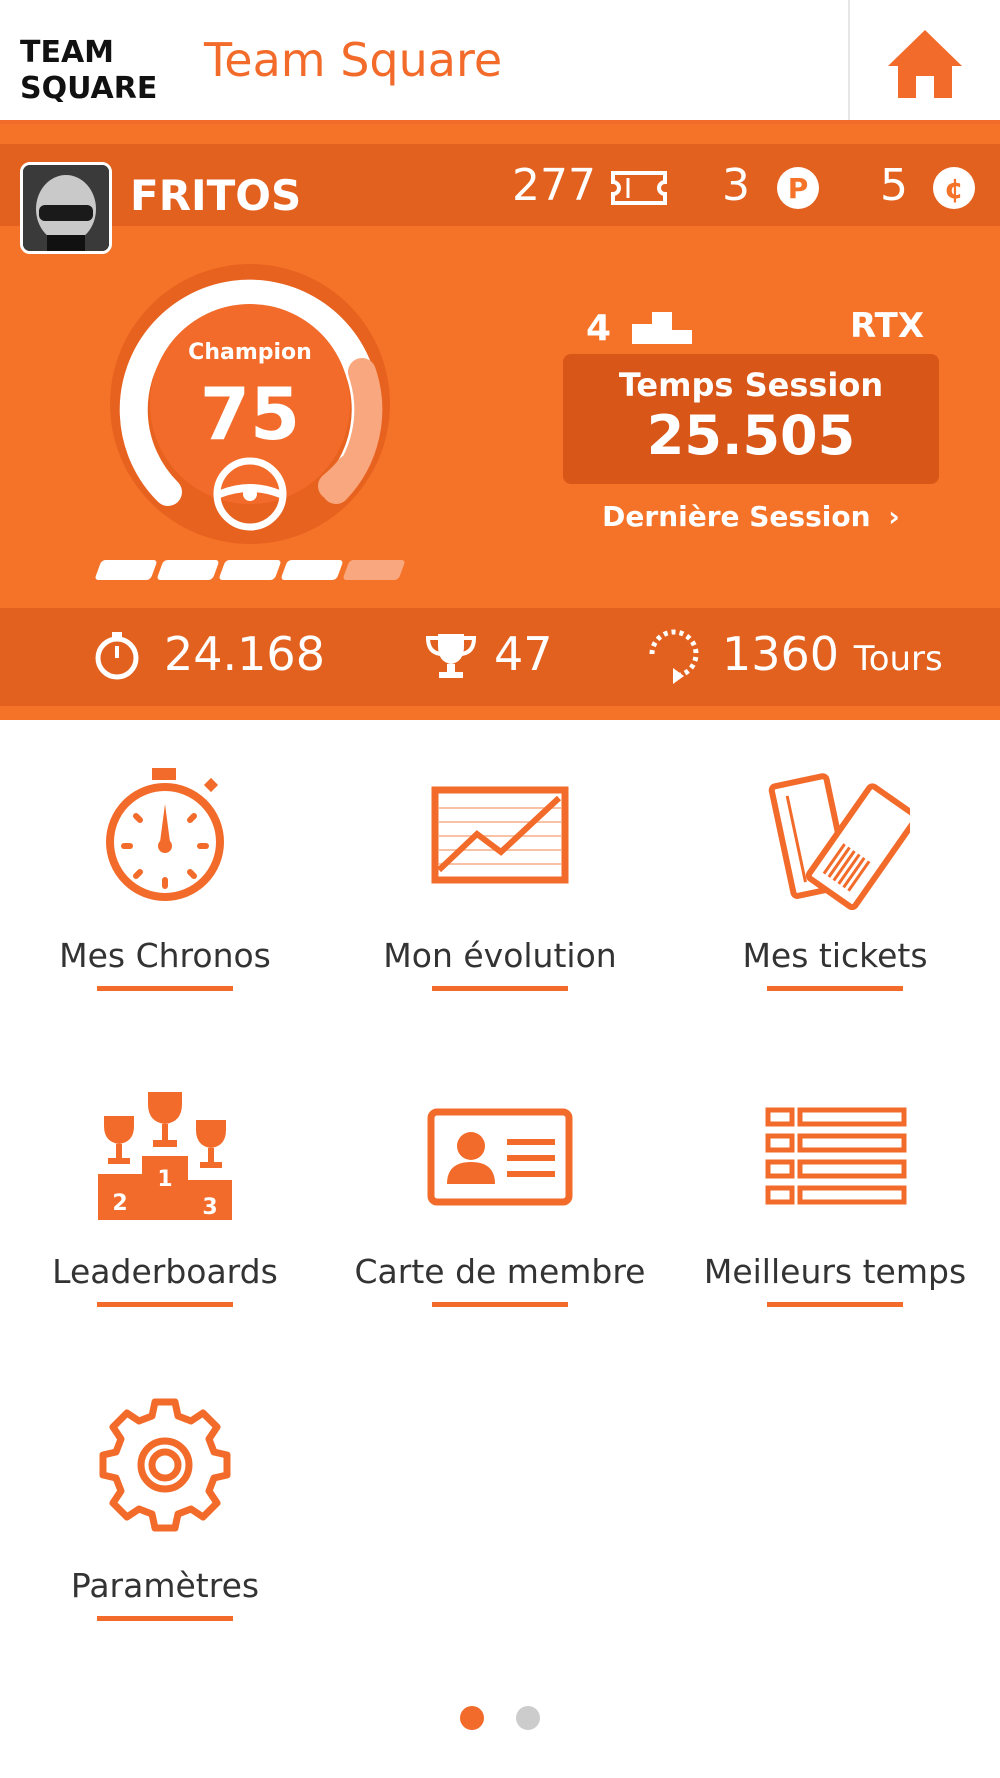 The height and width of the screenshot is (1778, 1000). I want to click on points-icon: P, so click(798, 190).